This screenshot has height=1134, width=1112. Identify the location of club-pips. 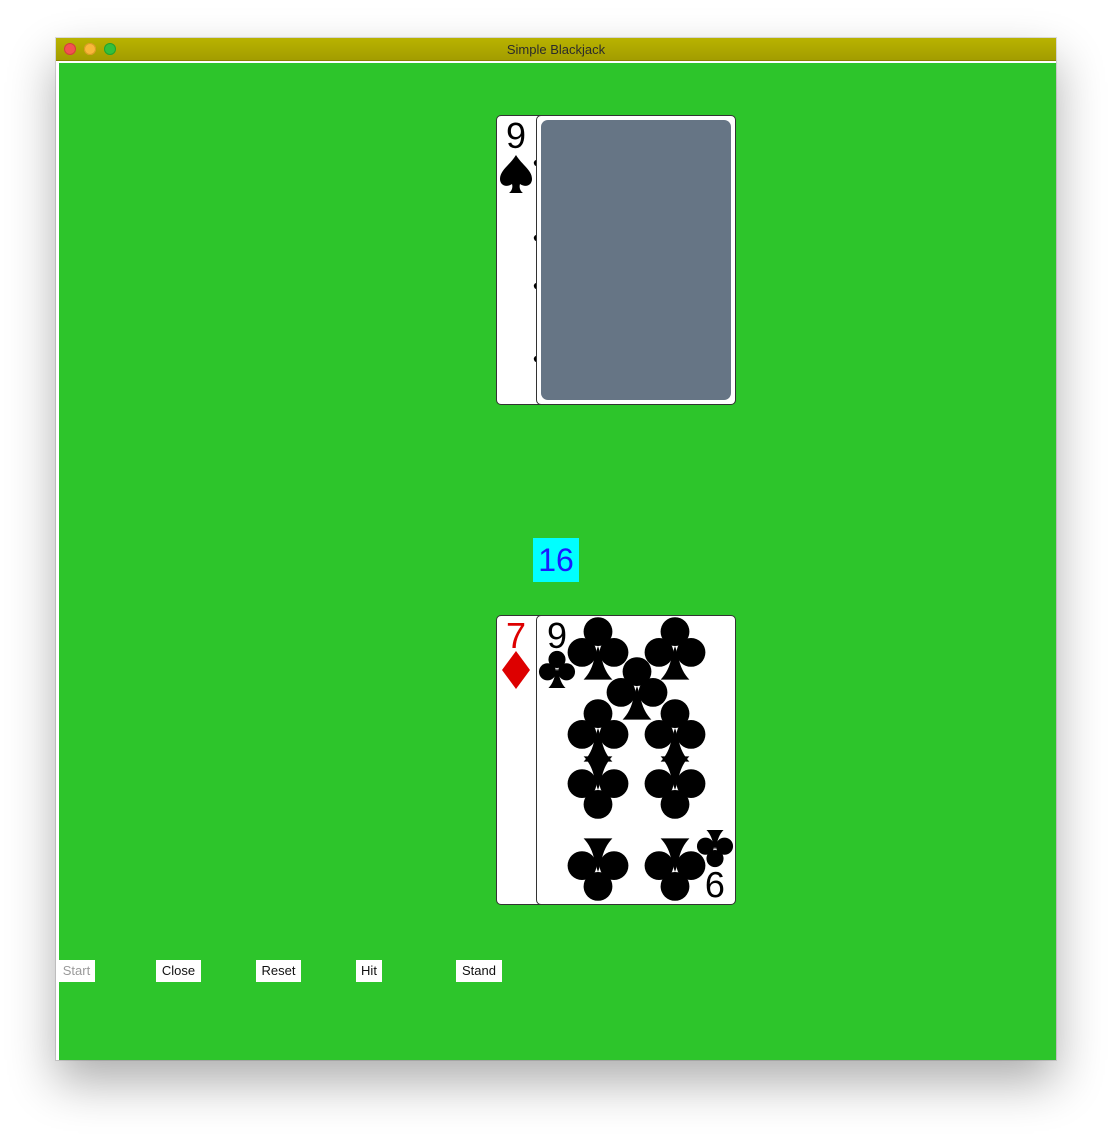
(636, 759).